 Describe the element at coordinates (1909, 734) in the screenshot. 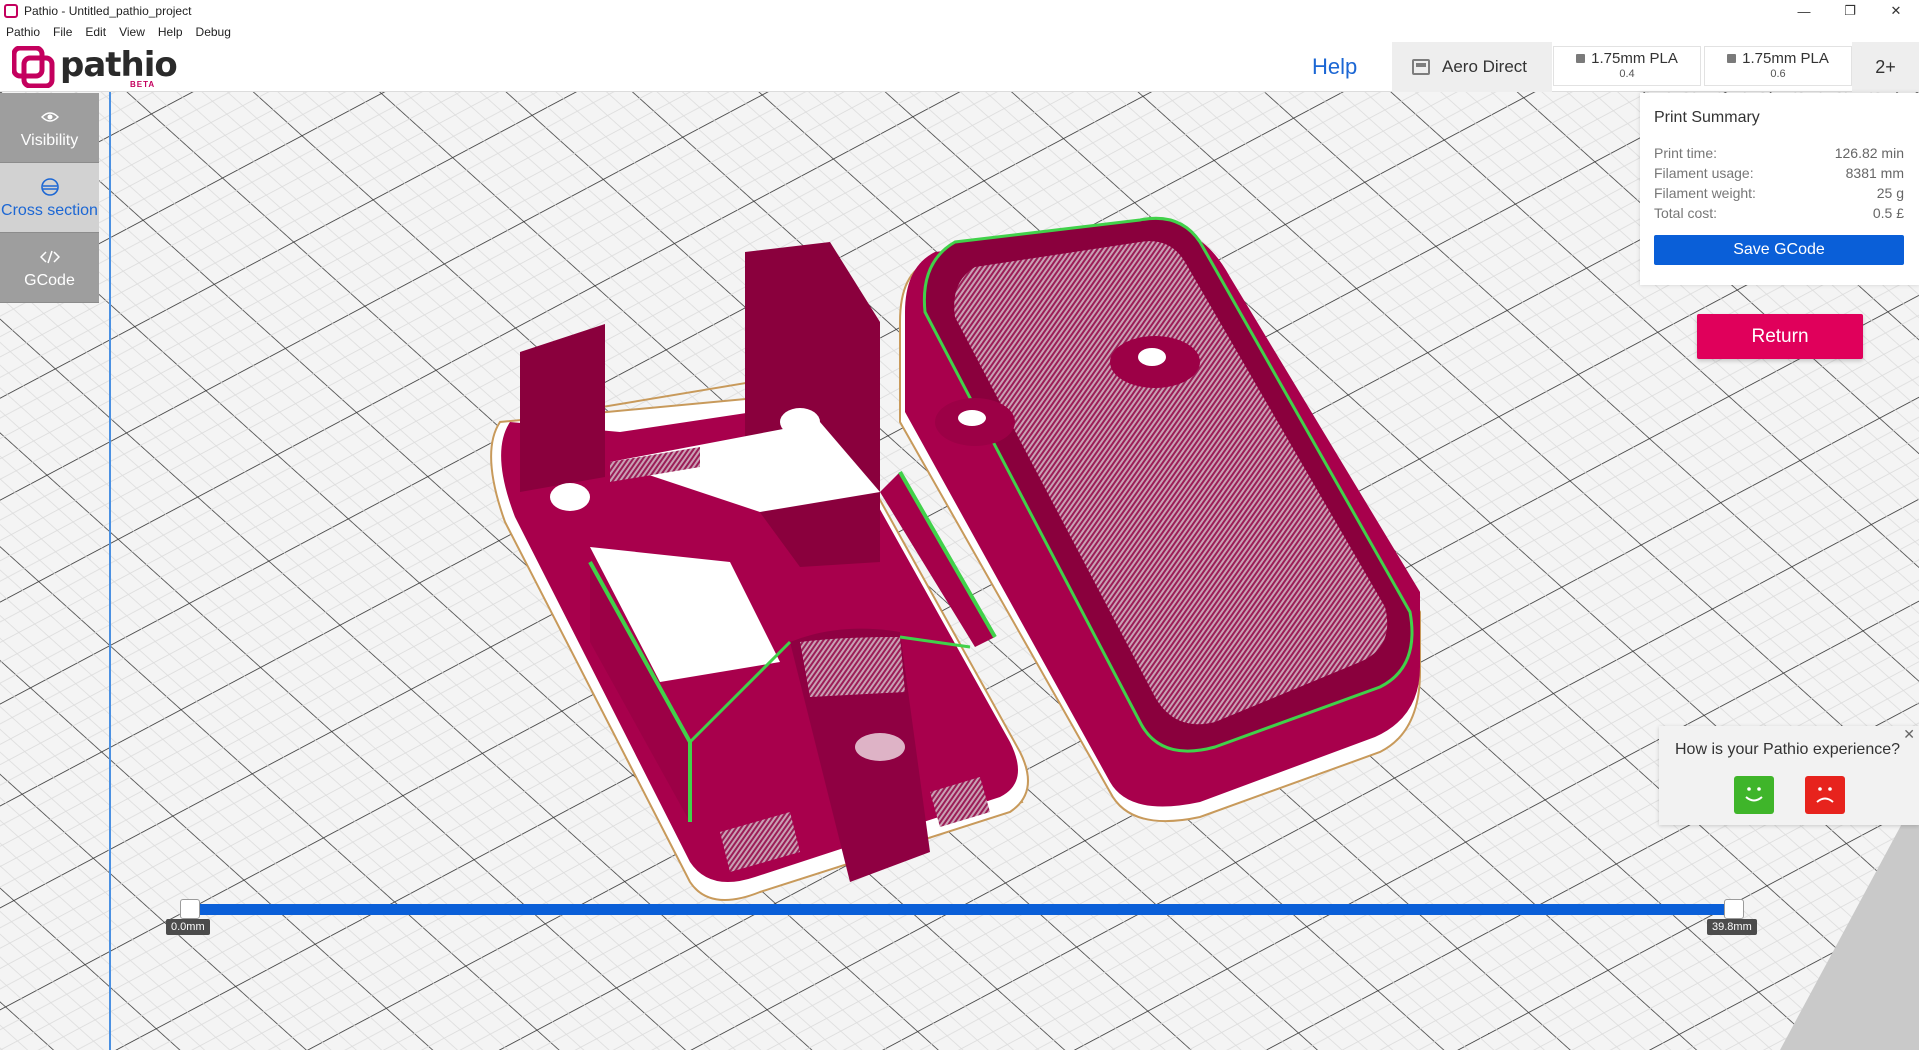

I see `feedback-close-icon: ✕` at that location.